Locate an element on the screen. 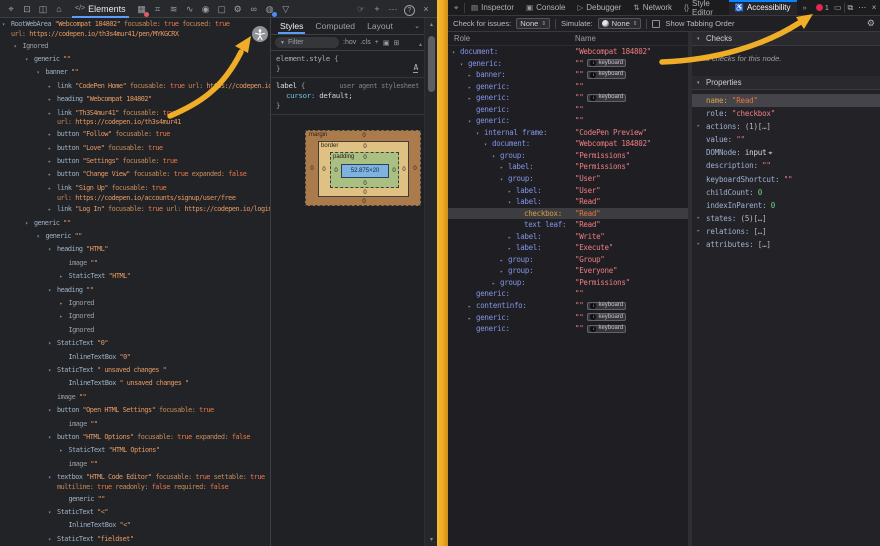 This screenshot has width=880, height=546. add-panel-icon: + is located at coordinates (377, 10).